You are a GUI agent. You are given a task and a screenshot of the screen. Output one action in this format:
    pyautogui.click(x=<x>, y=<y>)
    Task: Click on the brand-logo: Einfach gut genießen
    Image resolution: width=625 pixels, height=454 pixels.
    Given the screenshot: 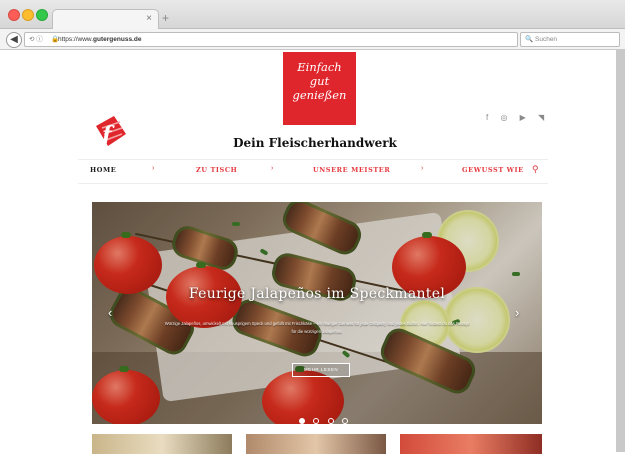 What is the action you would take?
    pyautogui.click(x=319, y=88)
    